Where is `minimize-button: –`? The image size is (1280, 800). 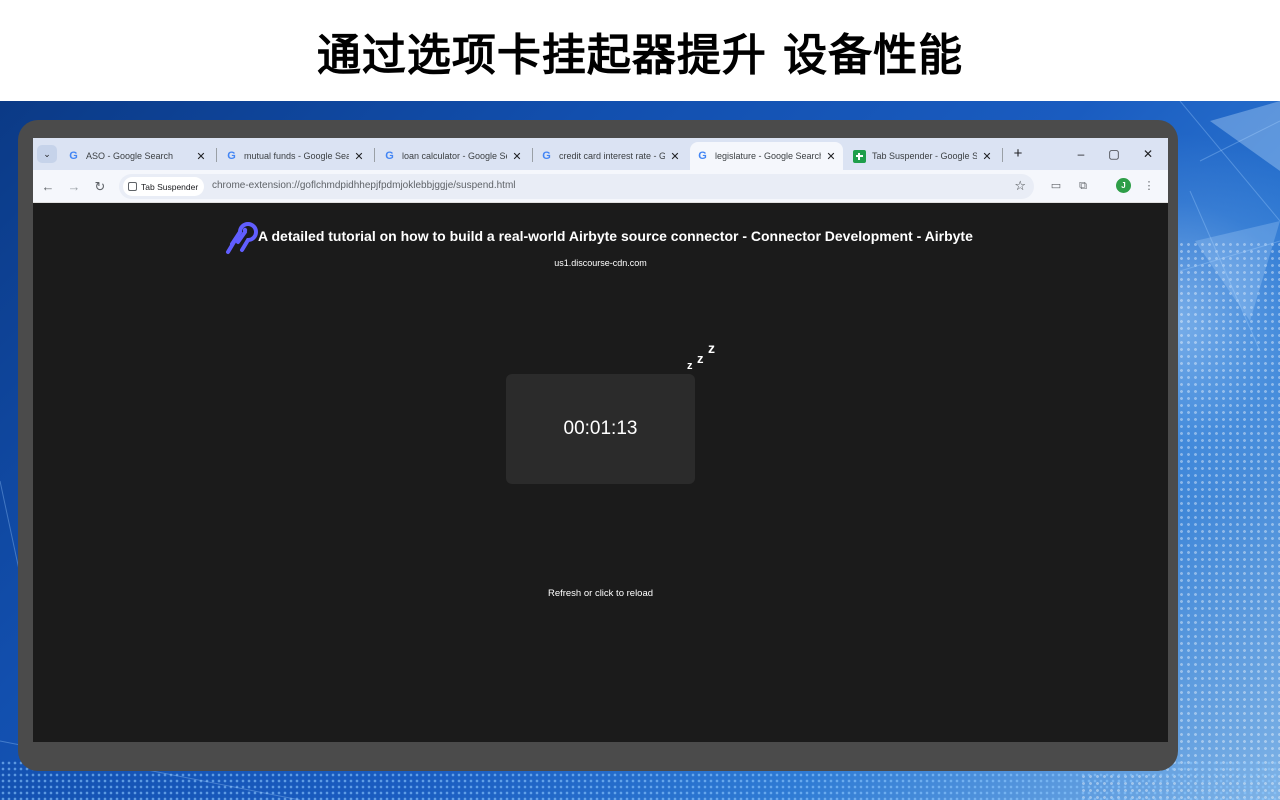 minimize-button: – is located at coordinates (1081, 154).